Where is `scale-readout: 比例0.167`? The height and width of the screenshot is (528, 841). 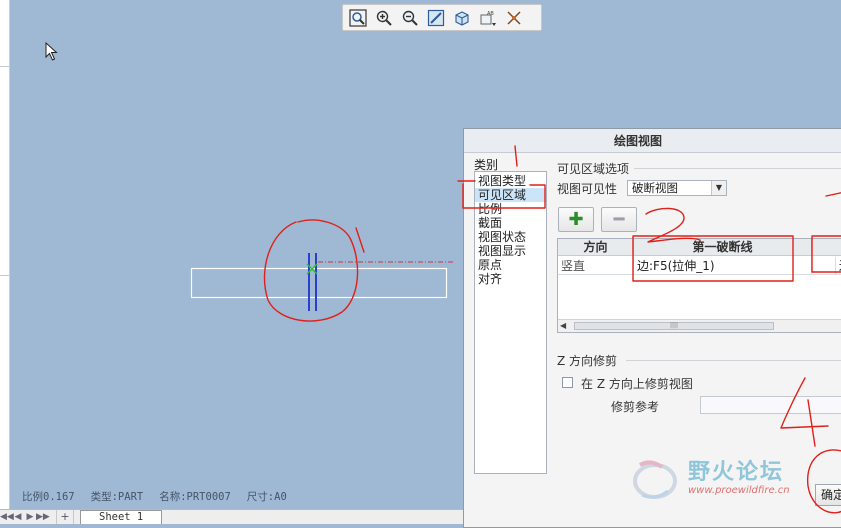
scale-readout: 比例0.167 is located at coordinates (48, 497).